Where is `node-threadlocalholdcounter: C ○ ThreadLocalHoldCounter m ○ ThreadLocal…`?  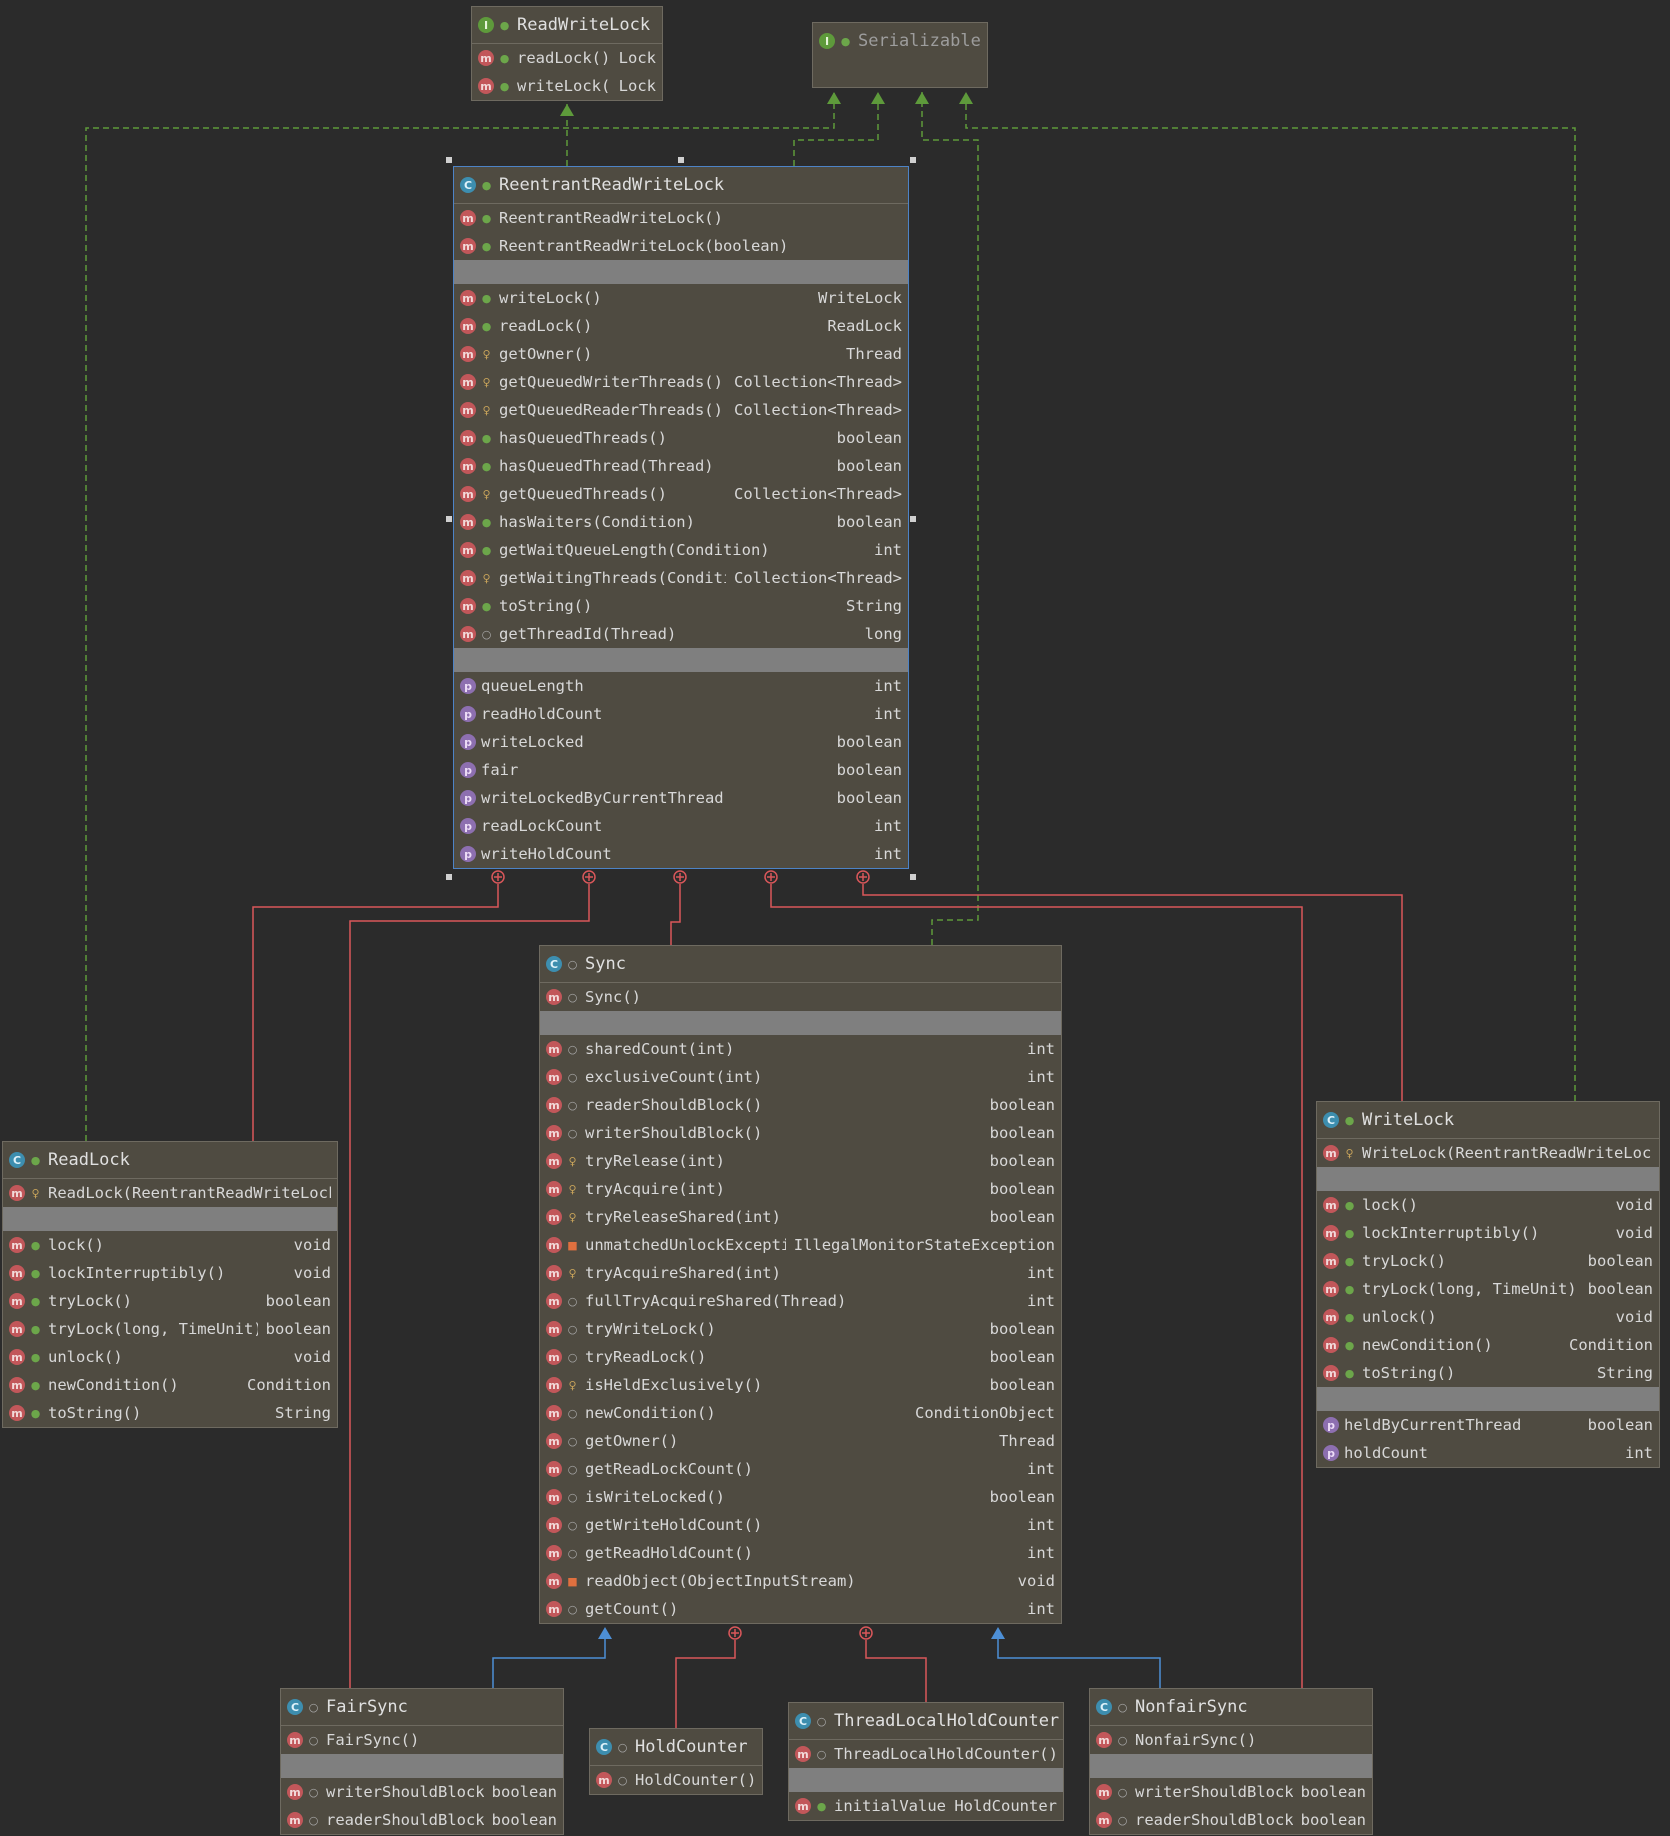 node-threadlocalholdcounter: C ○ ThreadLocalHoldCounter m ○ ThreadLocal… is located at coordinates (926, 1761).